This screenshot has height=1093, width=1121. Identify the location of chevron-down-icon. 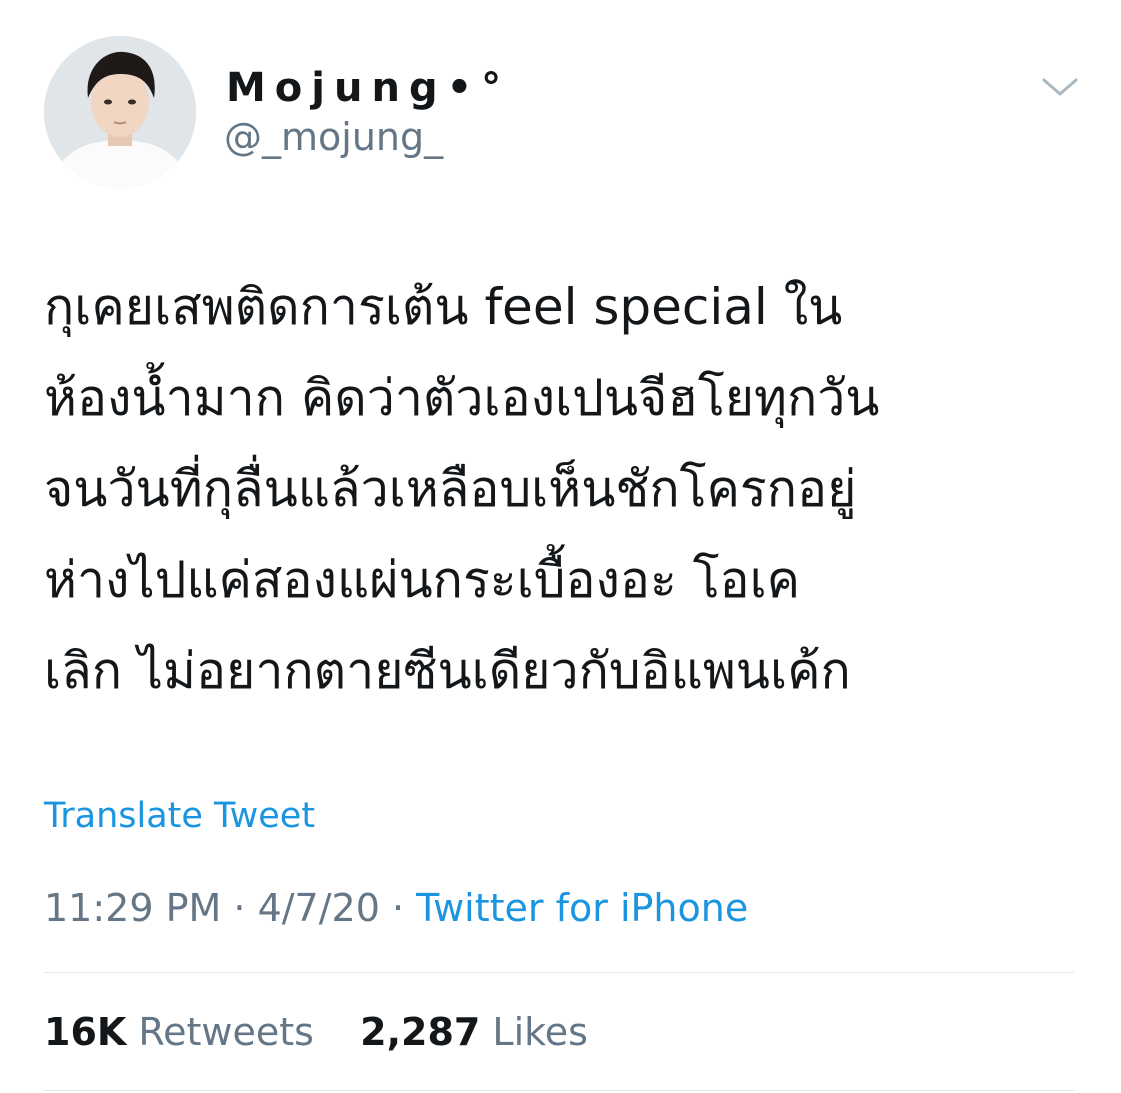
(1060, 87).